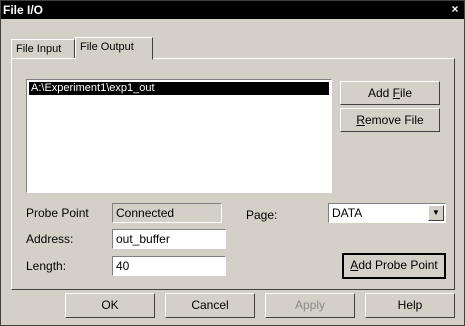 This screenshot has width=465, height=326. What do you see at coordinates (396, 93) in the screenshot?
I see `add-file-label-mnemonic: F` at bounding box center [396, 93].